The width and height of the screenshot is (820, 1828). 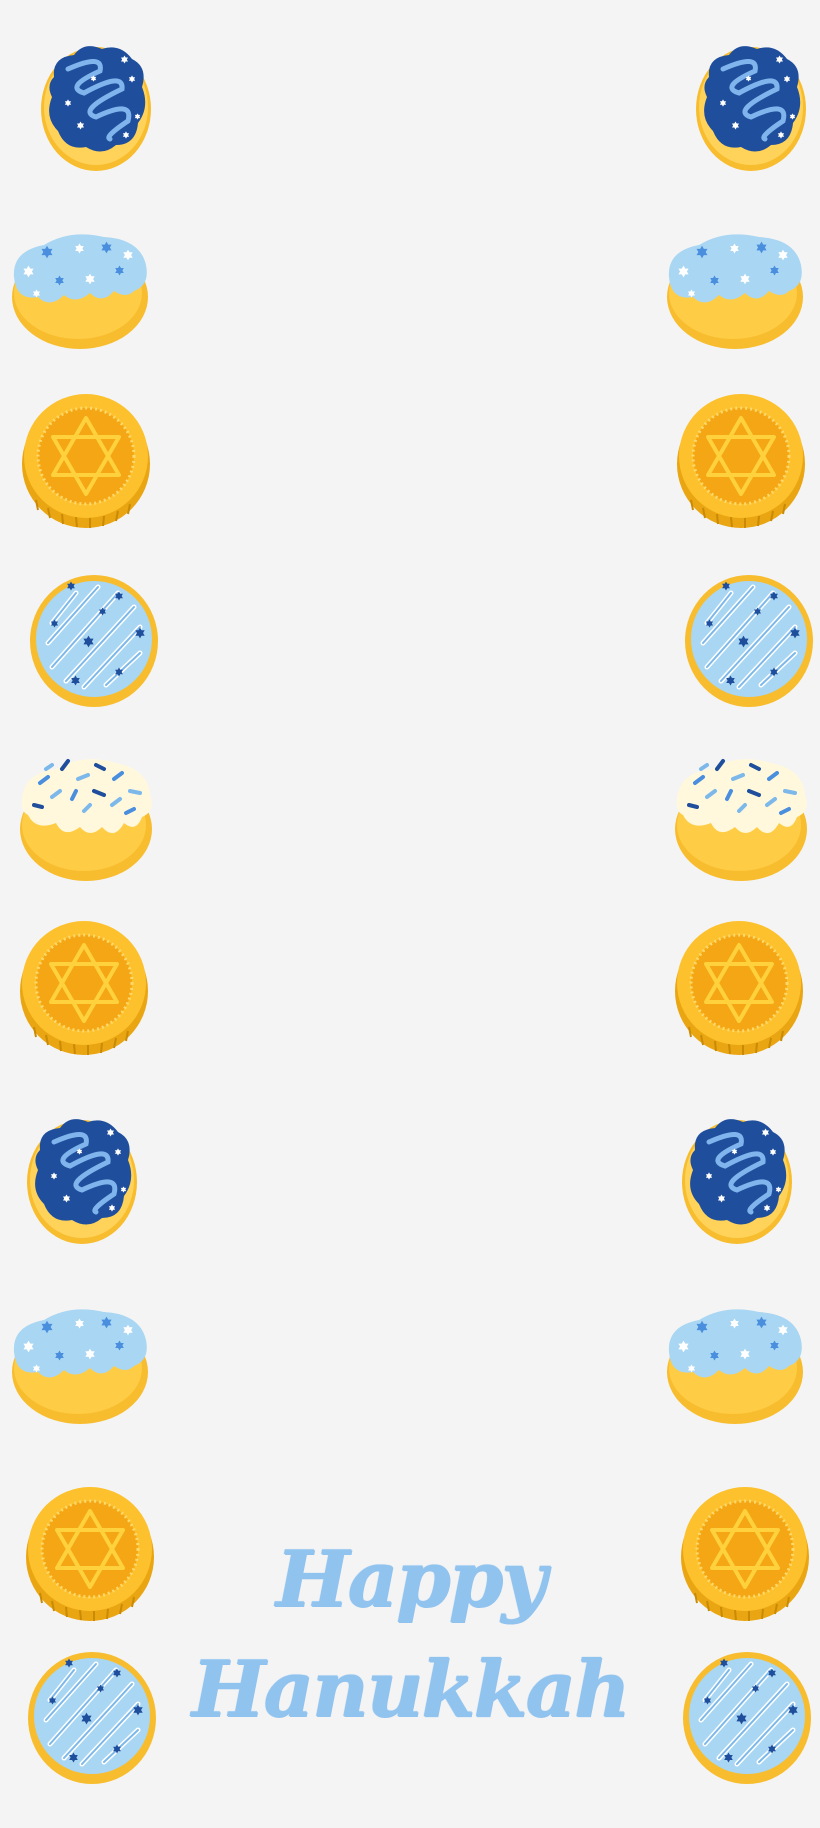 I want to click on greeting-title: Happy Hanukkah, so click(x=411, y=1634).